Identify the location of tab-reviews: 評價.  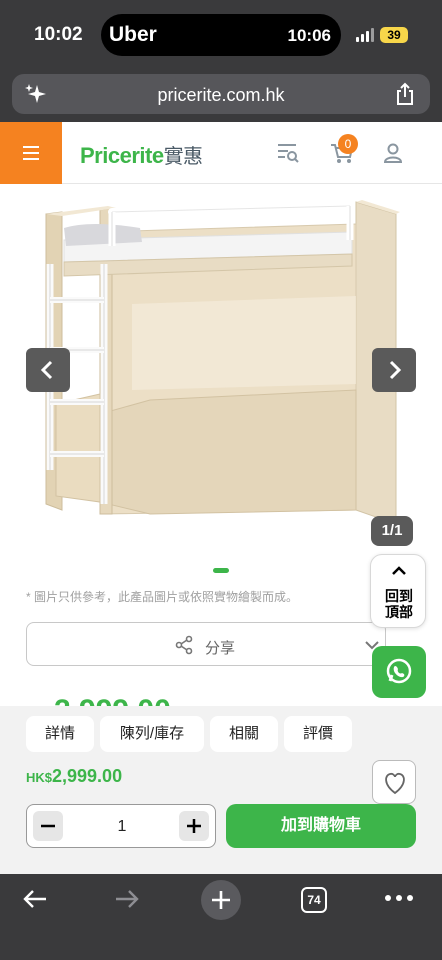
(318, 734).